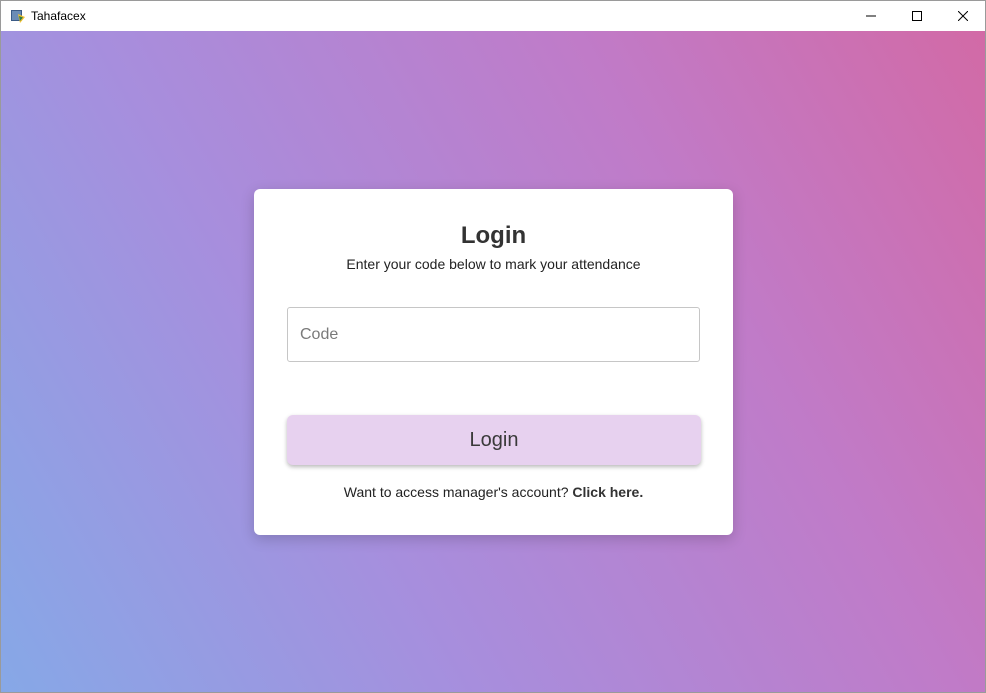  What do you see at coordinates (456, 492) in the screenshot?
I see `manager-prompt-text: Want to access manager's account?` at bounding box center [456, 492].